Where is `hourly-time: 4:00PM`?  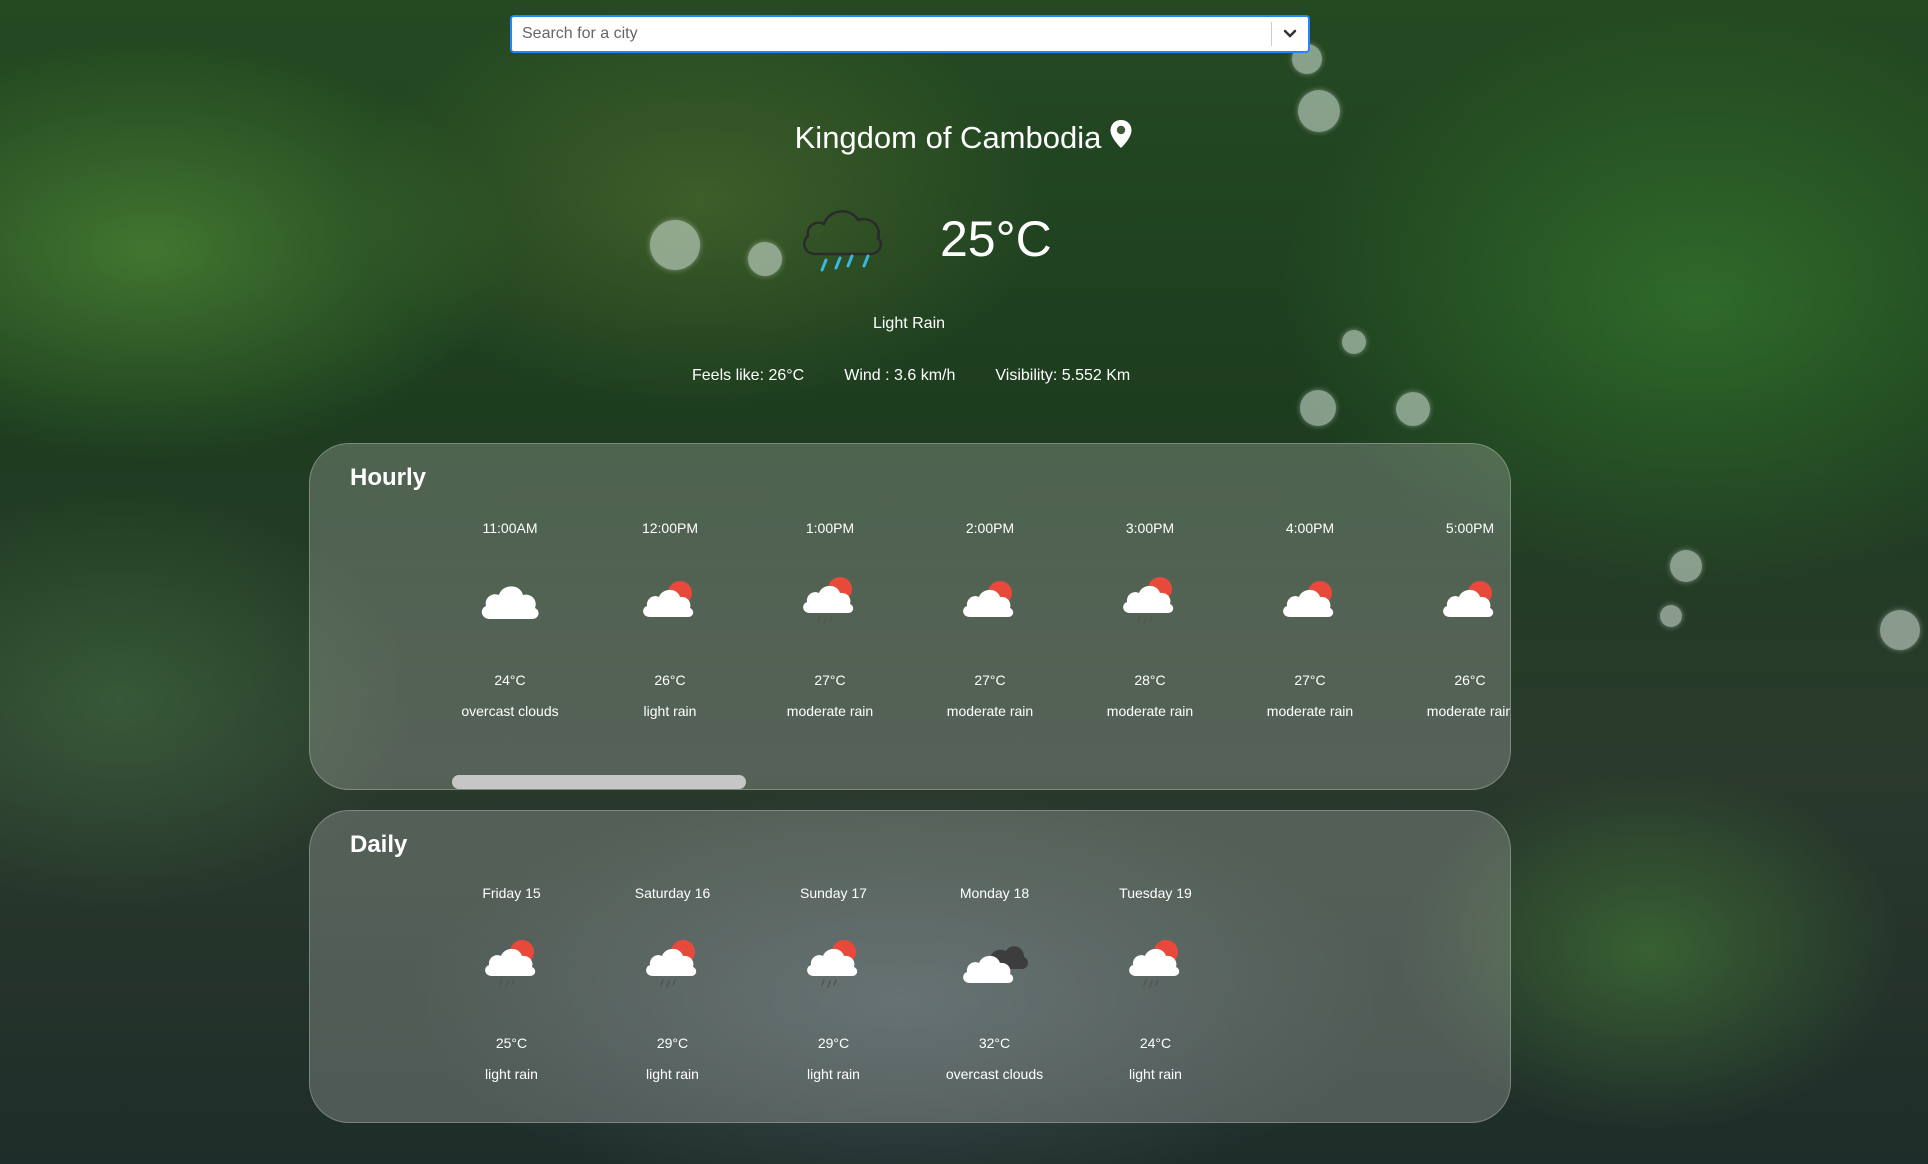
hourly-time: 4:00PM is located at coordinates (1310, 528).